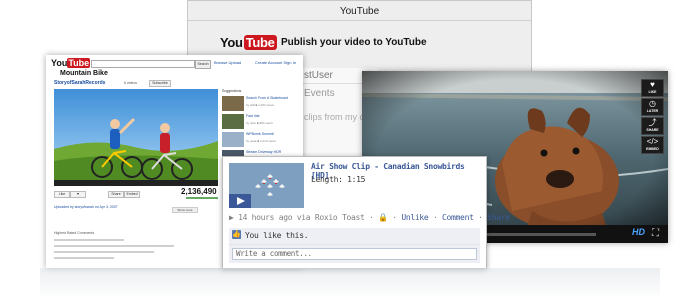  I want to click on clock-icon: ◷, so click(652, 103).